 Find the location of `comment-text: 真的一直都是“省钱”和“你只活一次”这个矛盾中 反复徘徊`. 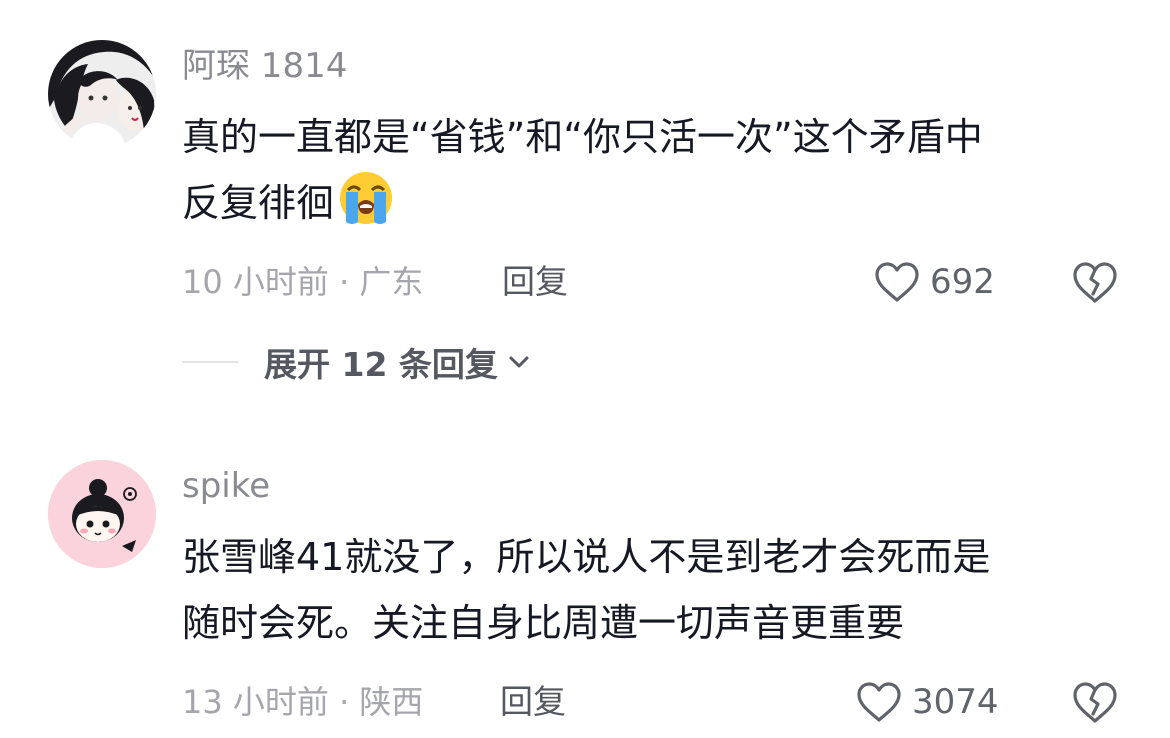

comment-text: 真的一直都是“省钱”和“你只活一次”这个矛盾中 反复徘徊 is located at coordinates (652, 170).